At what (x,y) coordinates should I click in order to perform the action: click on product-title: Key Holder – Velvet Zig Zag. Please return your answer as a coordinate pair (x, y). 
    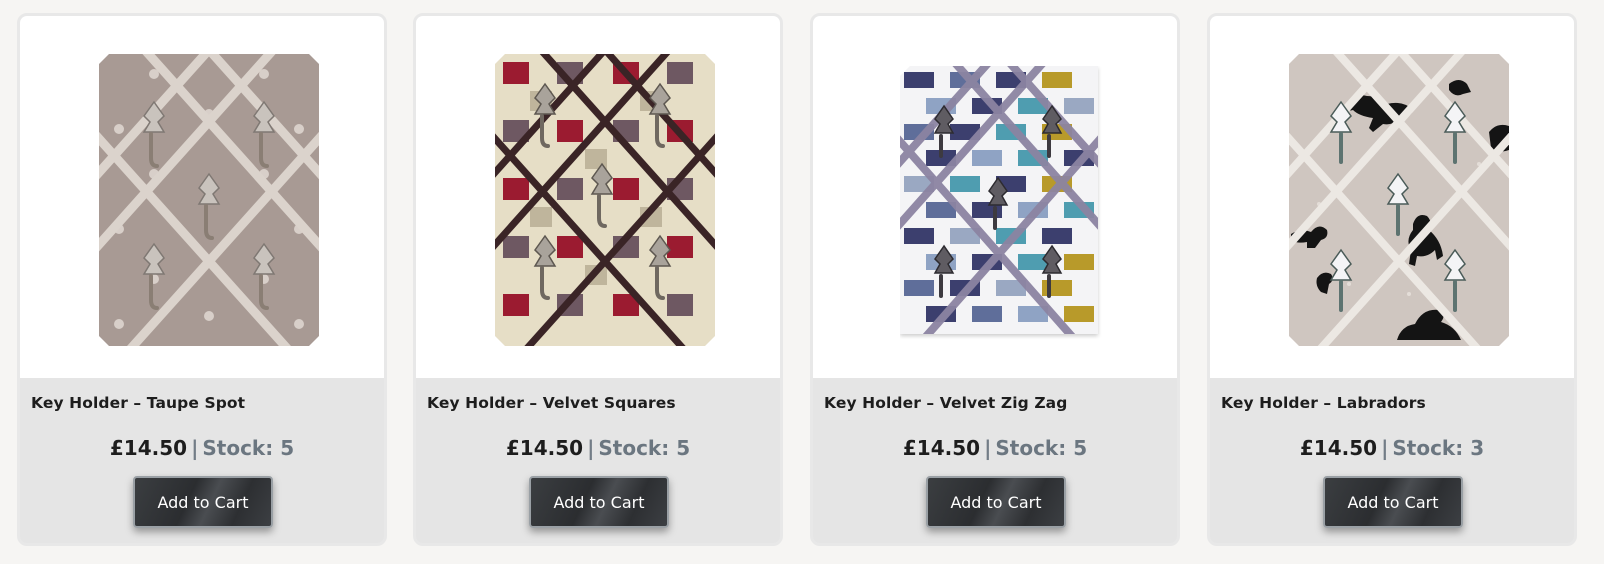
    Looking at the image, I should click on (945, 403).